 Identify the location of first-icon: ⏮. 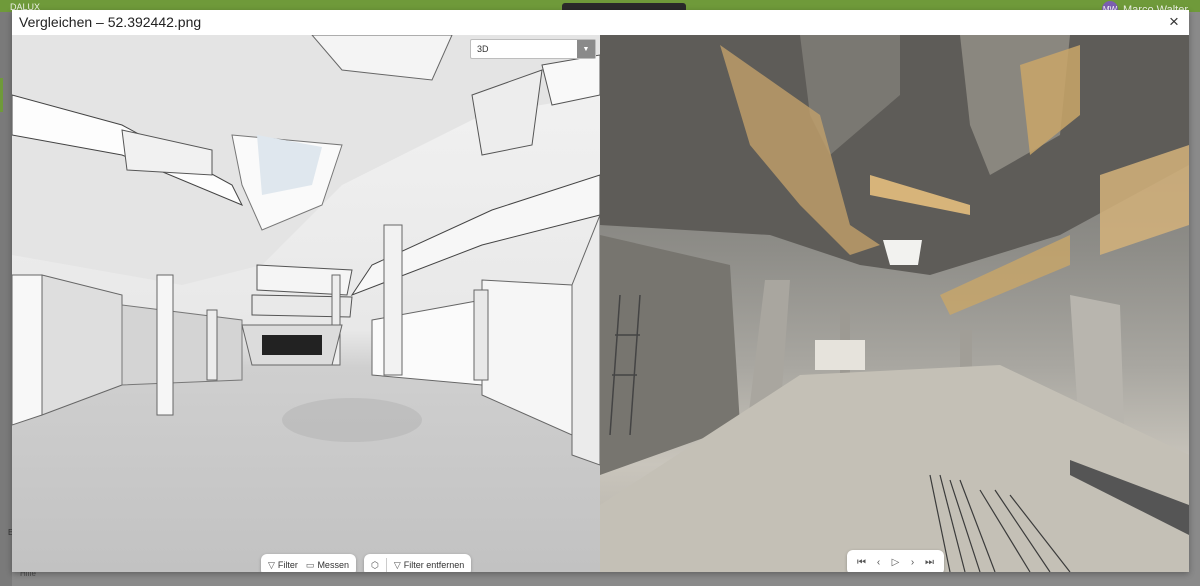
(862, 562).